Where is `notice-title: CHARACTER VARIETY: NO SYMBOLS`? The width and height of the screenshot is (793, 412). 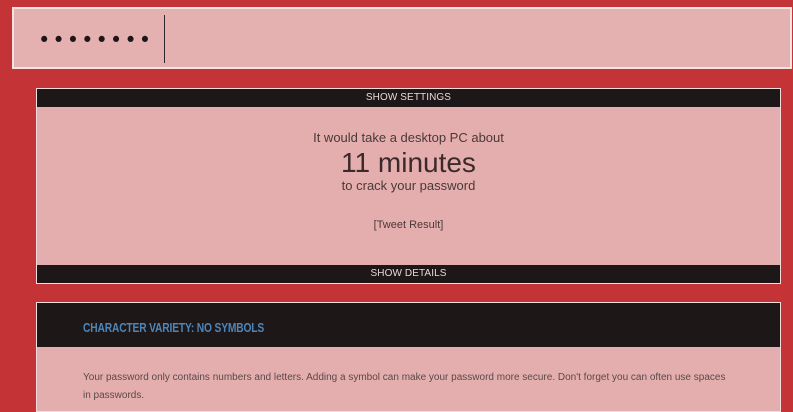
notice-title: CHARACTER VARIETY: NO SYMBOLS is located at coordinates (174, 328).